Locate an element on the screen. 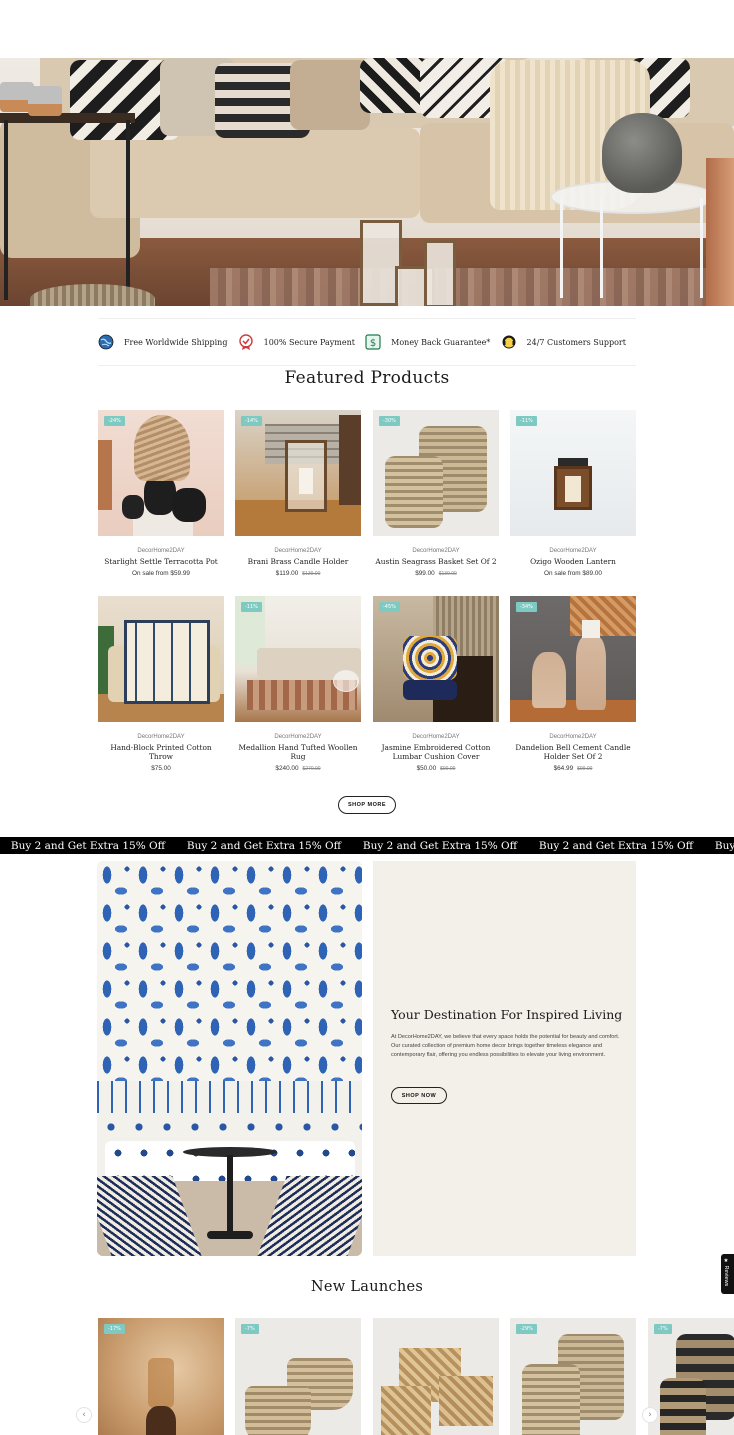  product-price: $99.00 $139.00 is located at coordinates (436, 573).